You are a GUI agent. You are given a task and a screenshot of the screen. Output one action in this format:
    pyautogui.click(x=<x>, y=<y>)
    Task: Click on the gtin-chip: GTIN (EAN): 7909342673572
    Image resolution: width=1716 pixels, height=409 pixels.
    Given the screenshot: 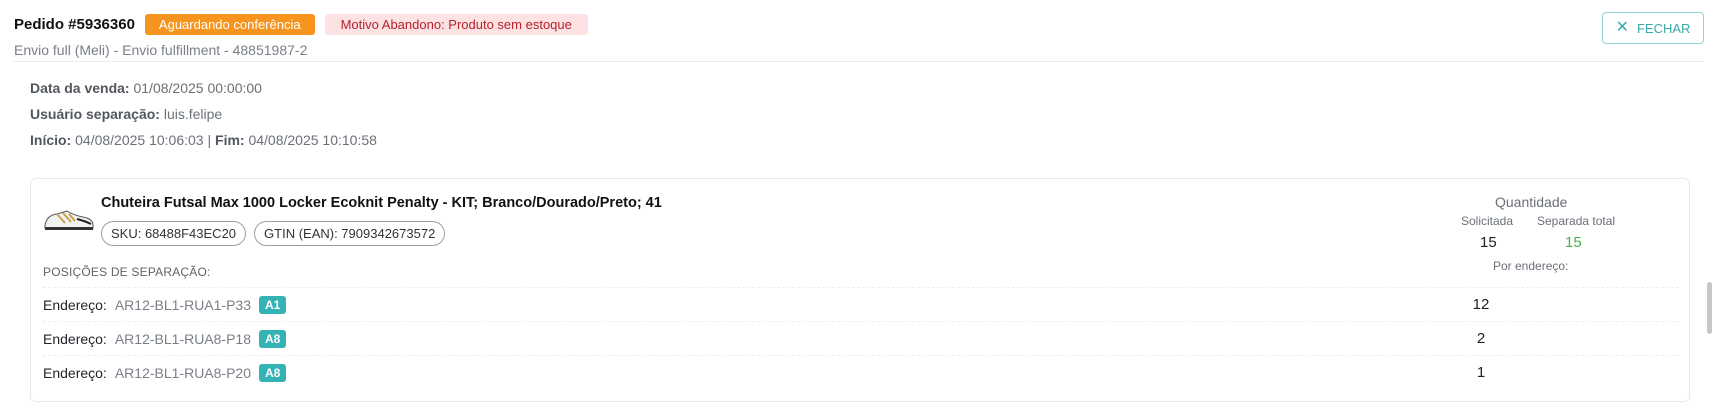 What is the action you would take?
    pyautogui.click(x=350, y=233)
    